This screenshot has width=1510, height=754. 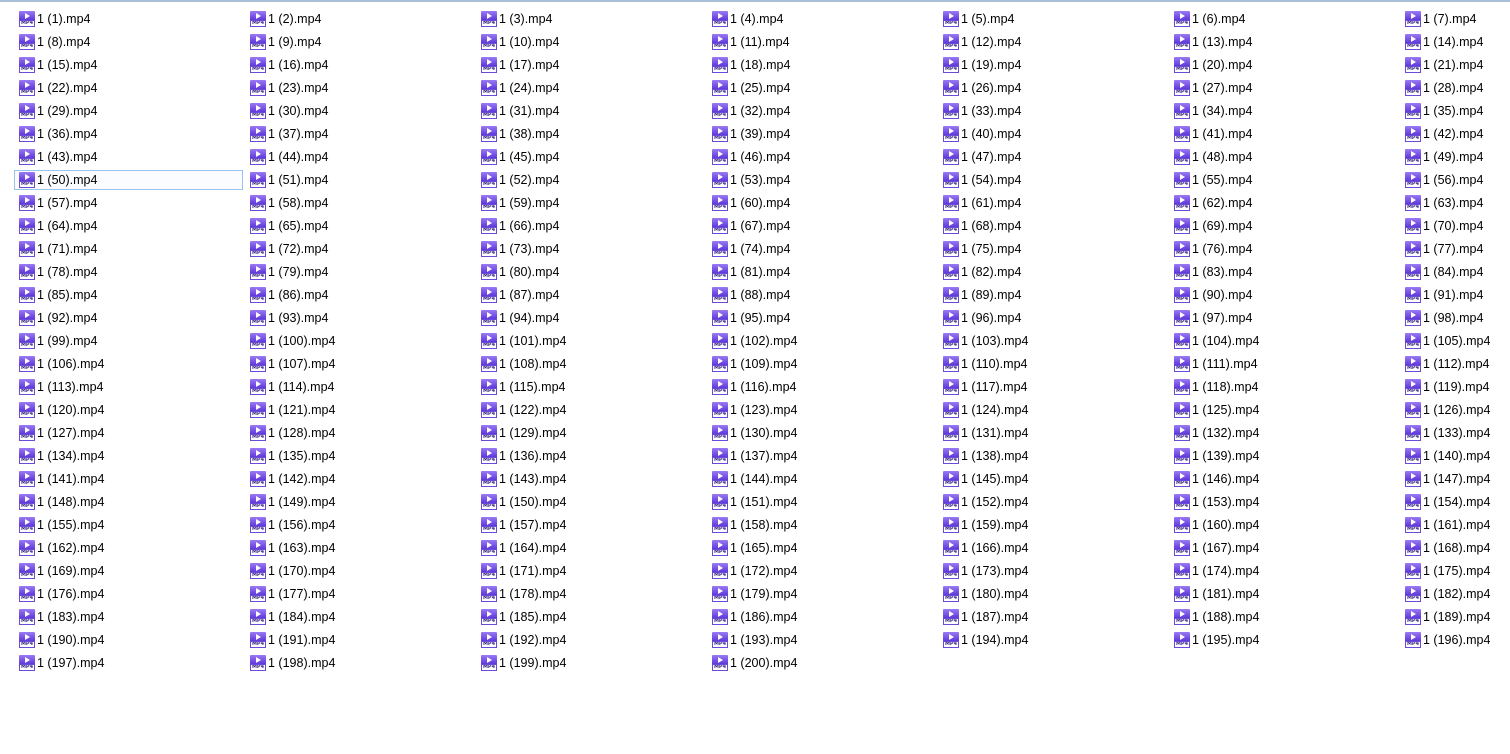 I want to click on file-item: MP4 1 (91).mp4, so click(x=1455, y=295).